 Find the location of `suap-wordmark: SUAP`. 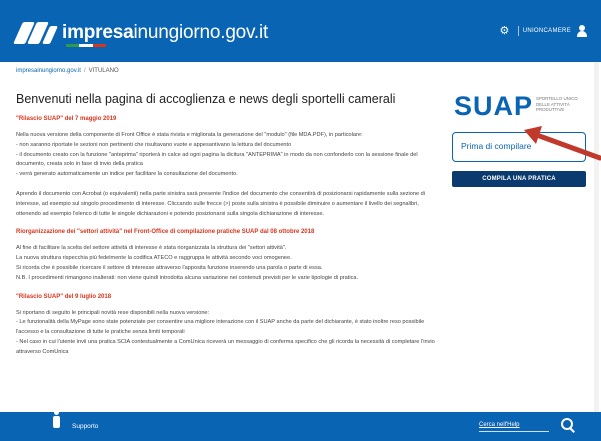

suap-wordmark: SUAP is located at coordinates (494, 106).